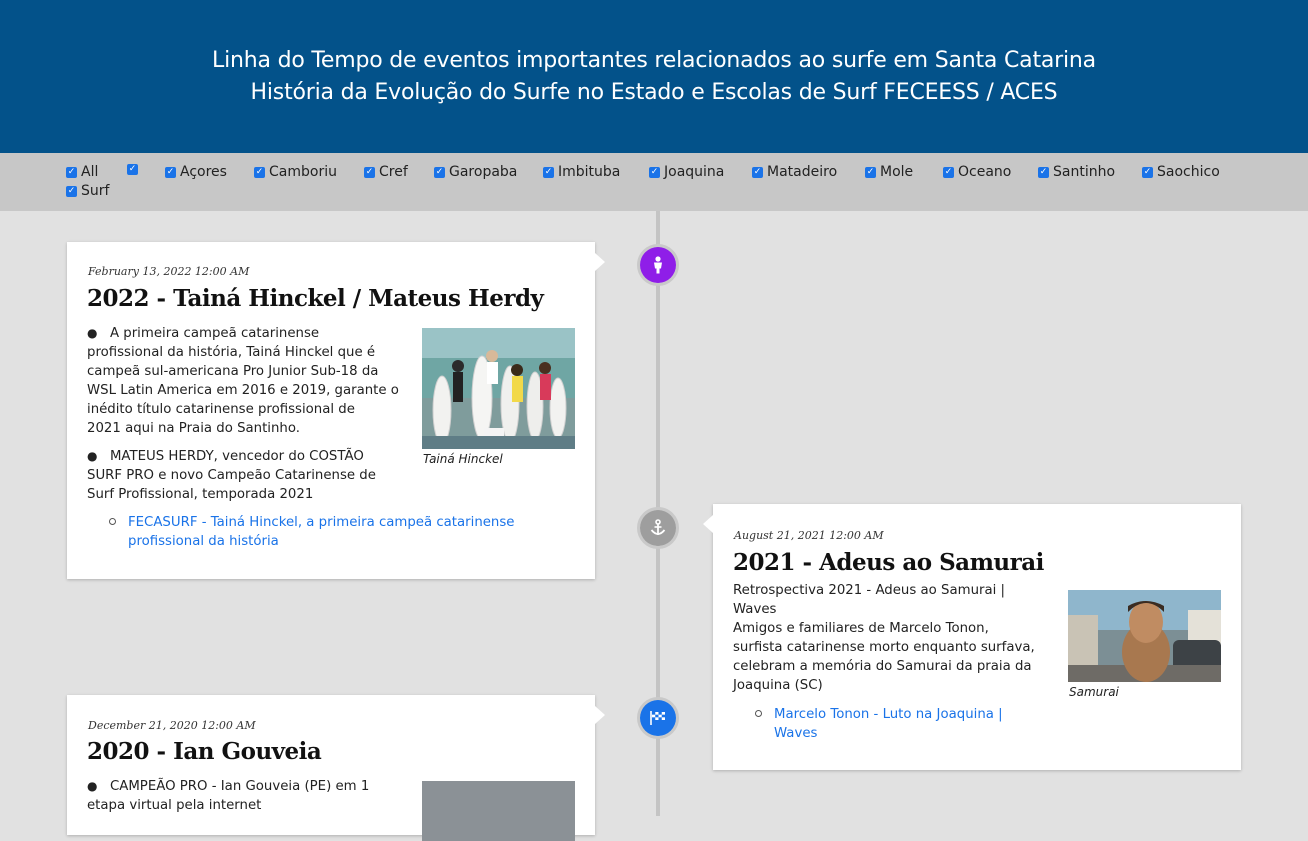 The image size is (1308, 841). Describe the element at coordinates (1076, 172) in the screenshot. I see `filter-santinho: ✓ Santinho` at that location.